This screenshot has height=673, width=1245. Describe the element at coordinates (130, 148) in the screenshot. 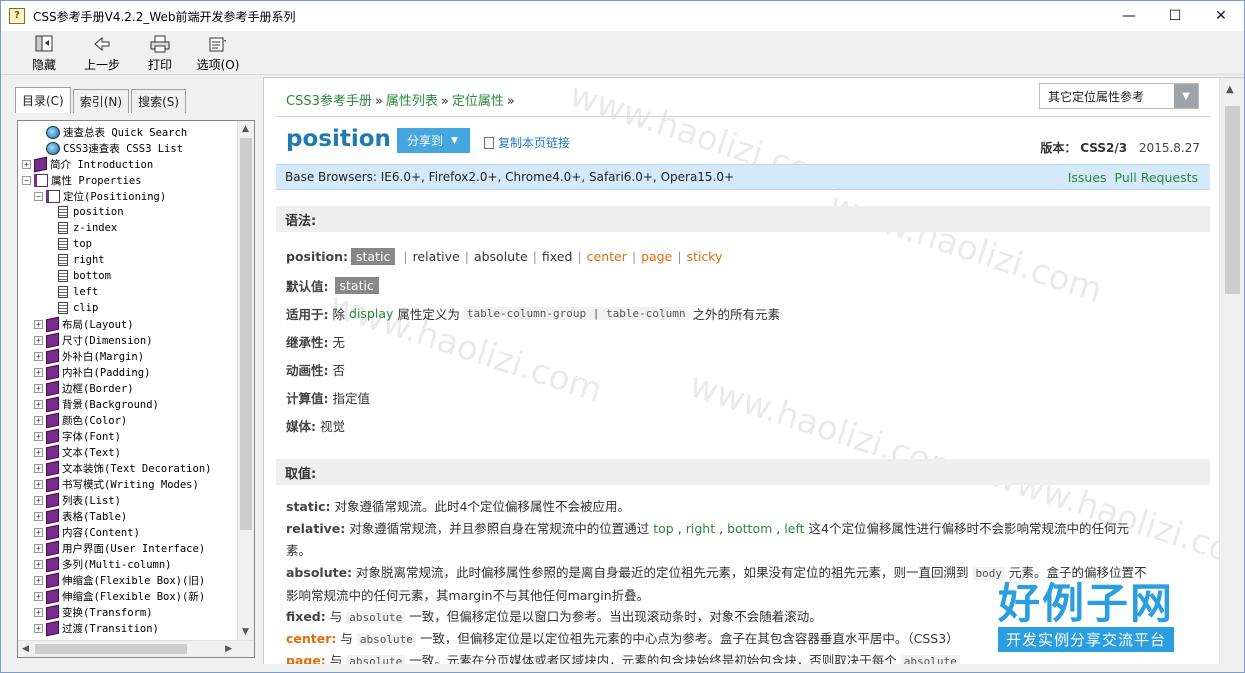

I see `tree-item: CSS3速查表 CSS3 List` at that location.